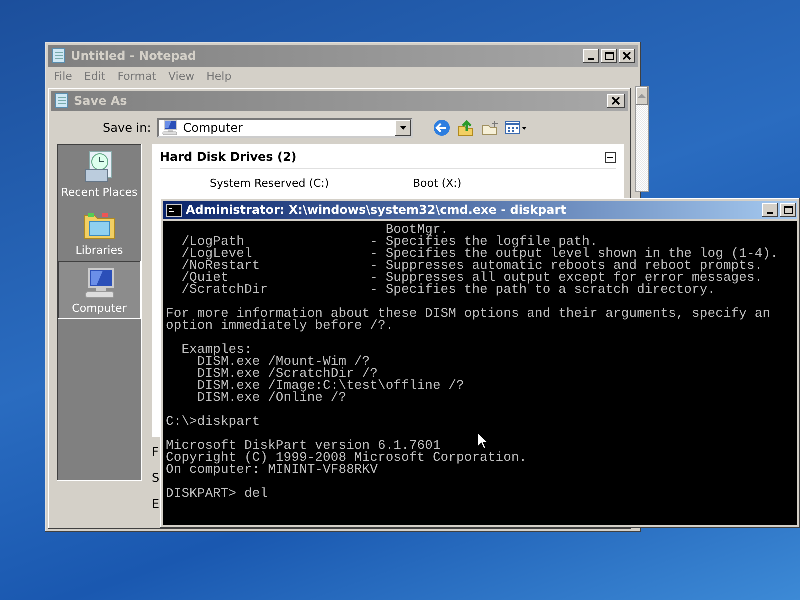 The image size is (800, 600). Describe the element at coordinates (155, 452) in the screenshot. I see `field-label: F` at that location.